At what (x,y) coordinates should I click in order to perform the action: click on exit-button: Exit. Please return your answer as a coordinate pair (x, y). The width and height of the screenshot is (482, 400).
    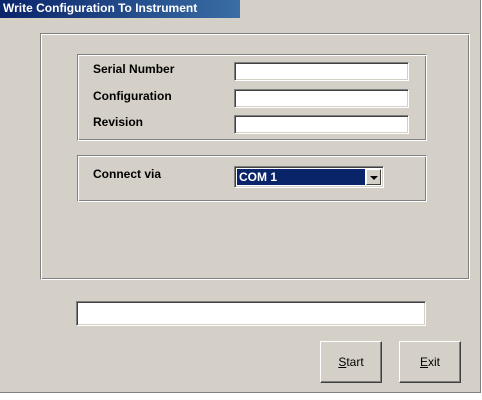
    Looking at the image, I should click on (430, 362).